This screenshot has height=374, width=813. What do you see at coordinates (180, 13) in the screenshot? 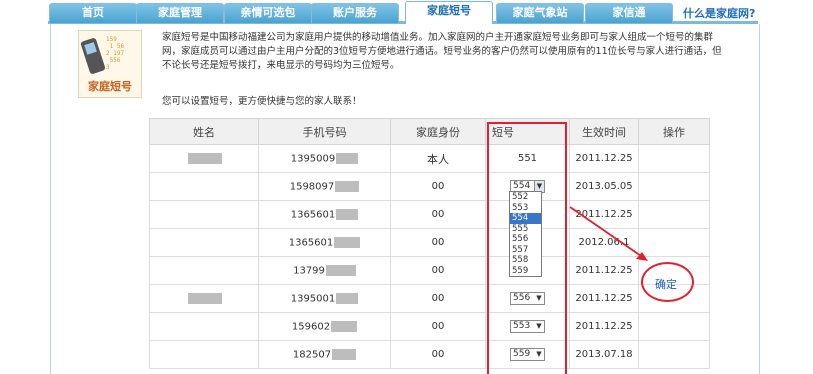
I see `tab-family-management: 家庭管理` at bounding box center [180, 13].